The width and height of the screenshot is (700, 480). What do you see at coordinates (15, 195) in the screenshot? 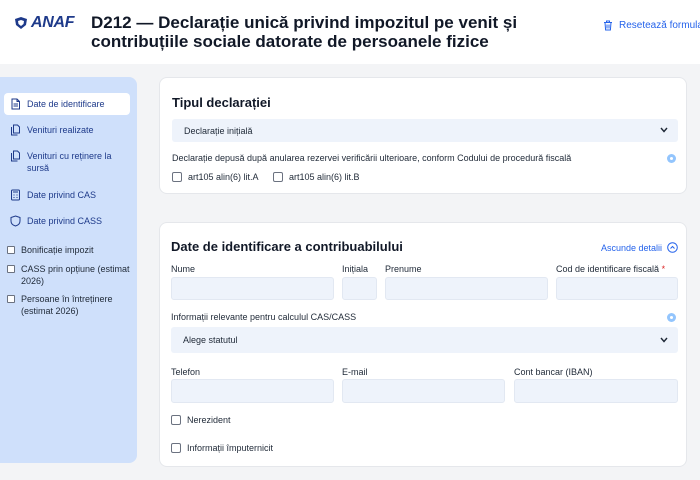
I see `calculator-icon` at bounding box center [15, 195].